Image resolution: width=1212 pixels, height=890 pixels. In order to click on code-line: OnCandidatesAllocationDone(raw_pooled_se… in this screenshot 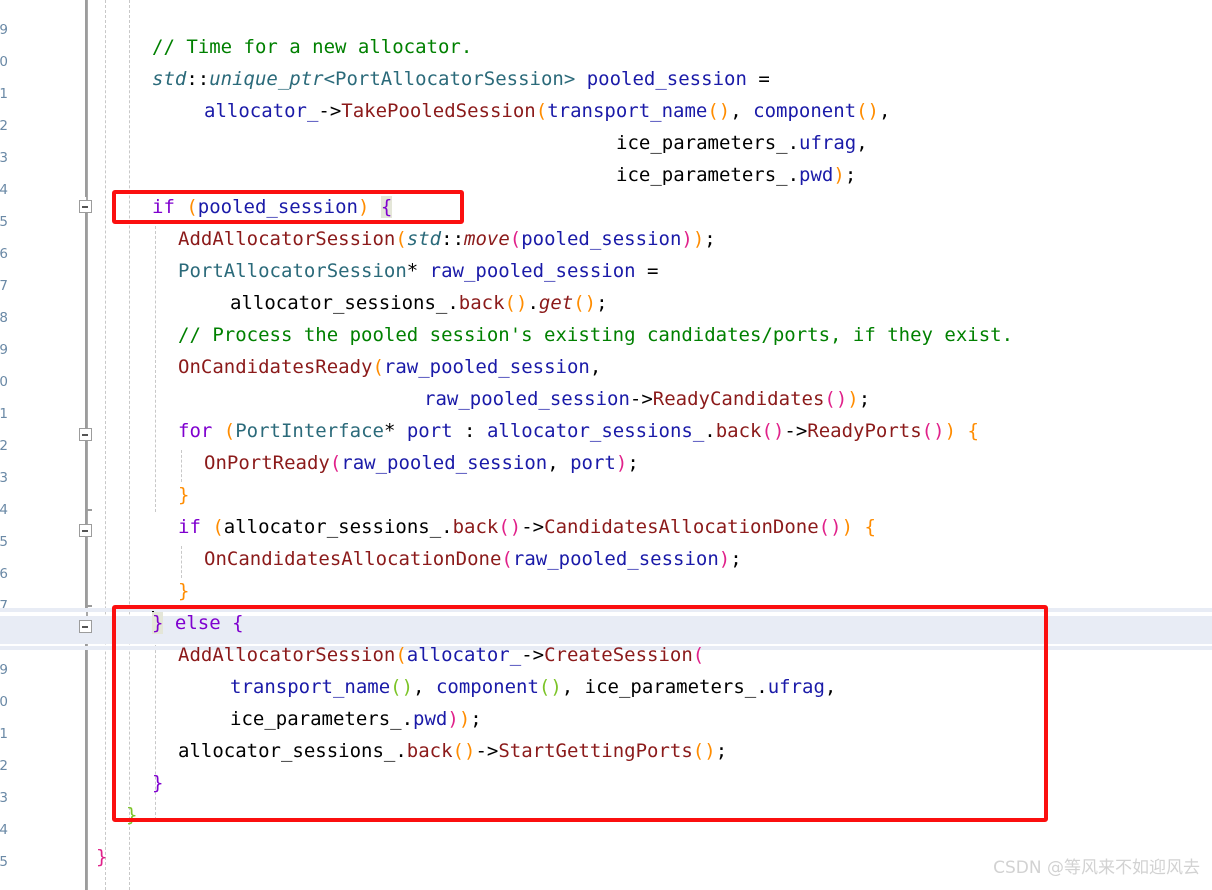, I will do `click(473, 559)`.